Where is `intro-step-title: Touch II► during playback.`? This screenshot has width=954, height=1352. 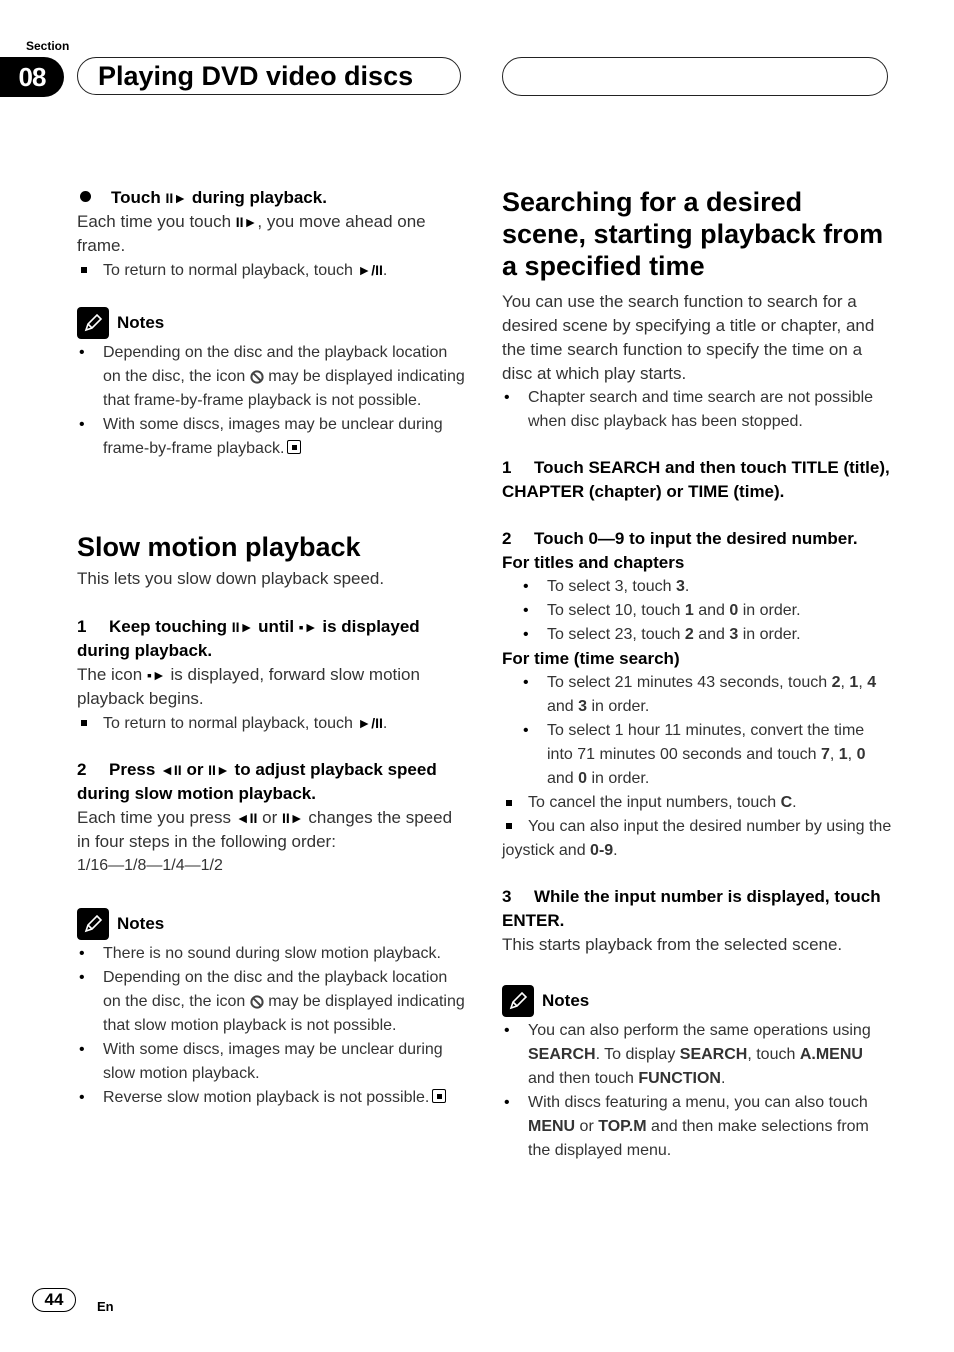 intro-step-title: Touch II► during playback. is located at coordinates (272, 198).